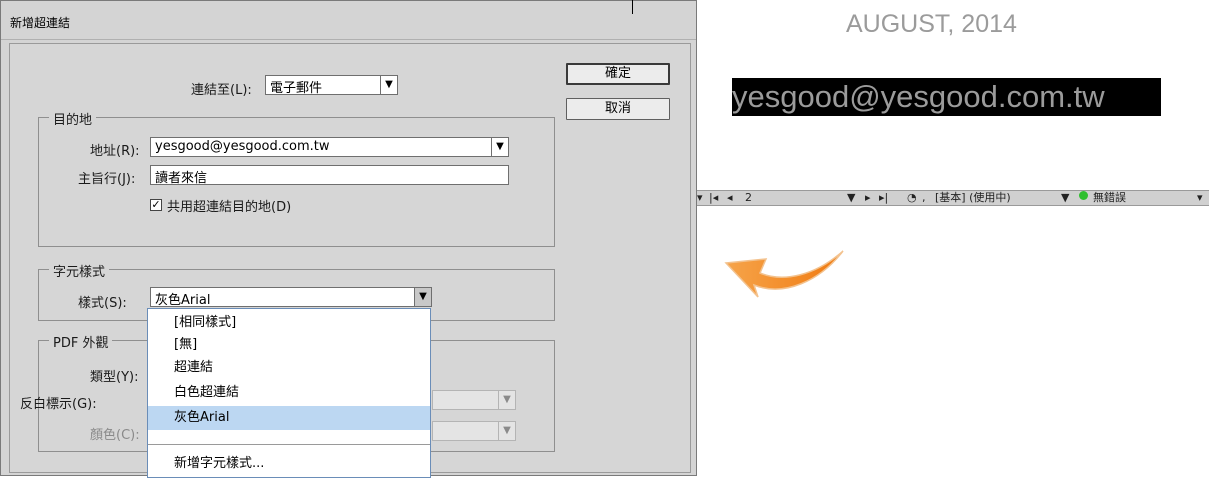 Image resolution: width=1209 pixels, height=478 pixels. Describe the element at coordinates (348, 20) in the screenshot. I see `dialog-titlebar: 新增超連結` at that location.